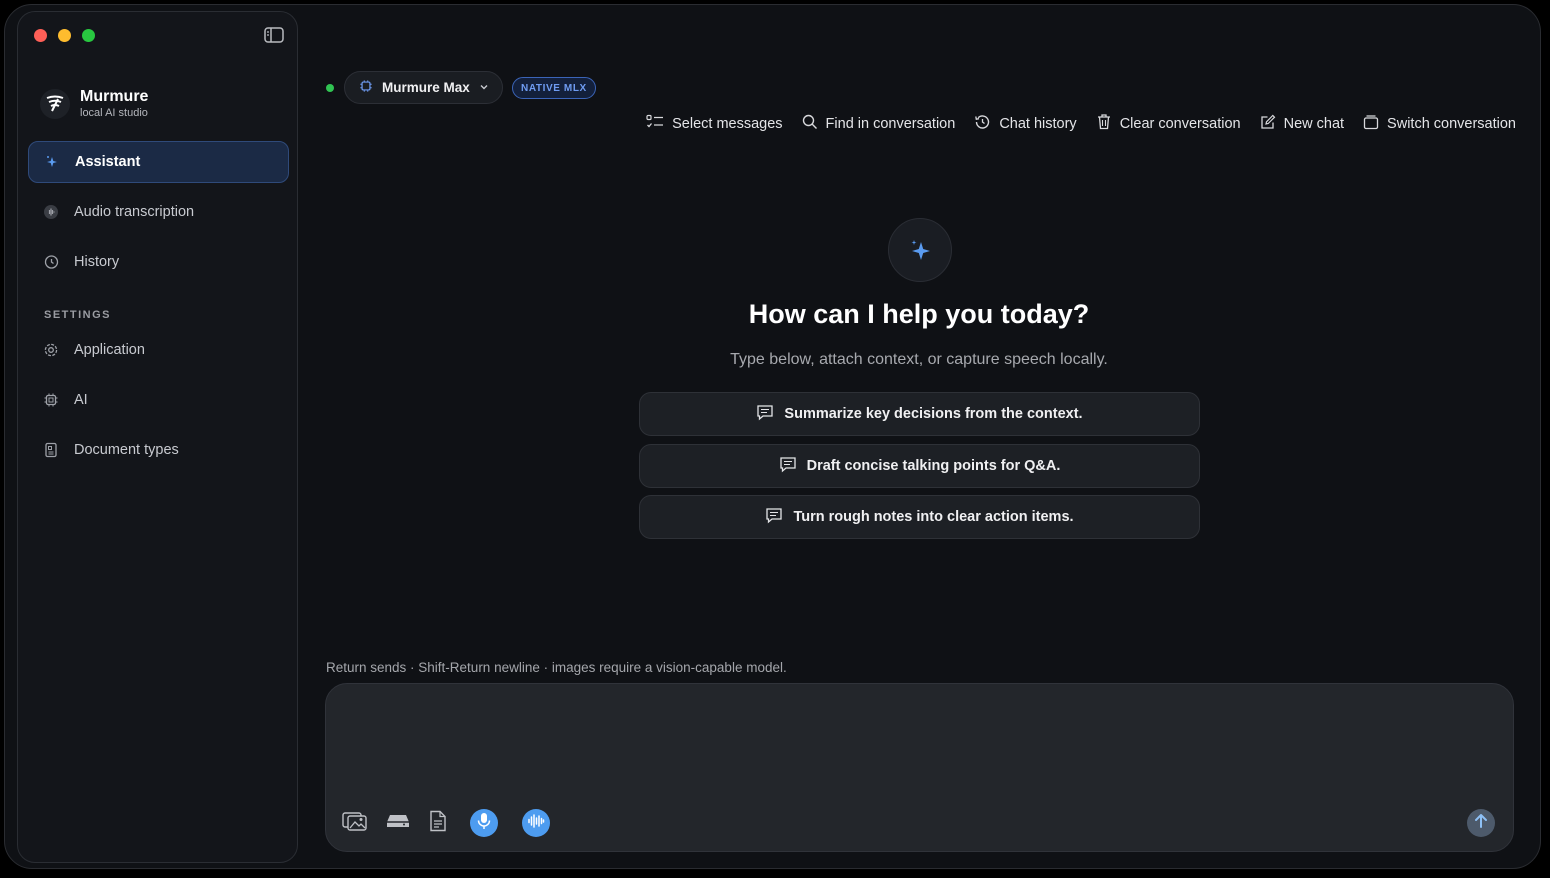 The image size is (1550, 878). I want to click on message-composer, so click(919, 767).